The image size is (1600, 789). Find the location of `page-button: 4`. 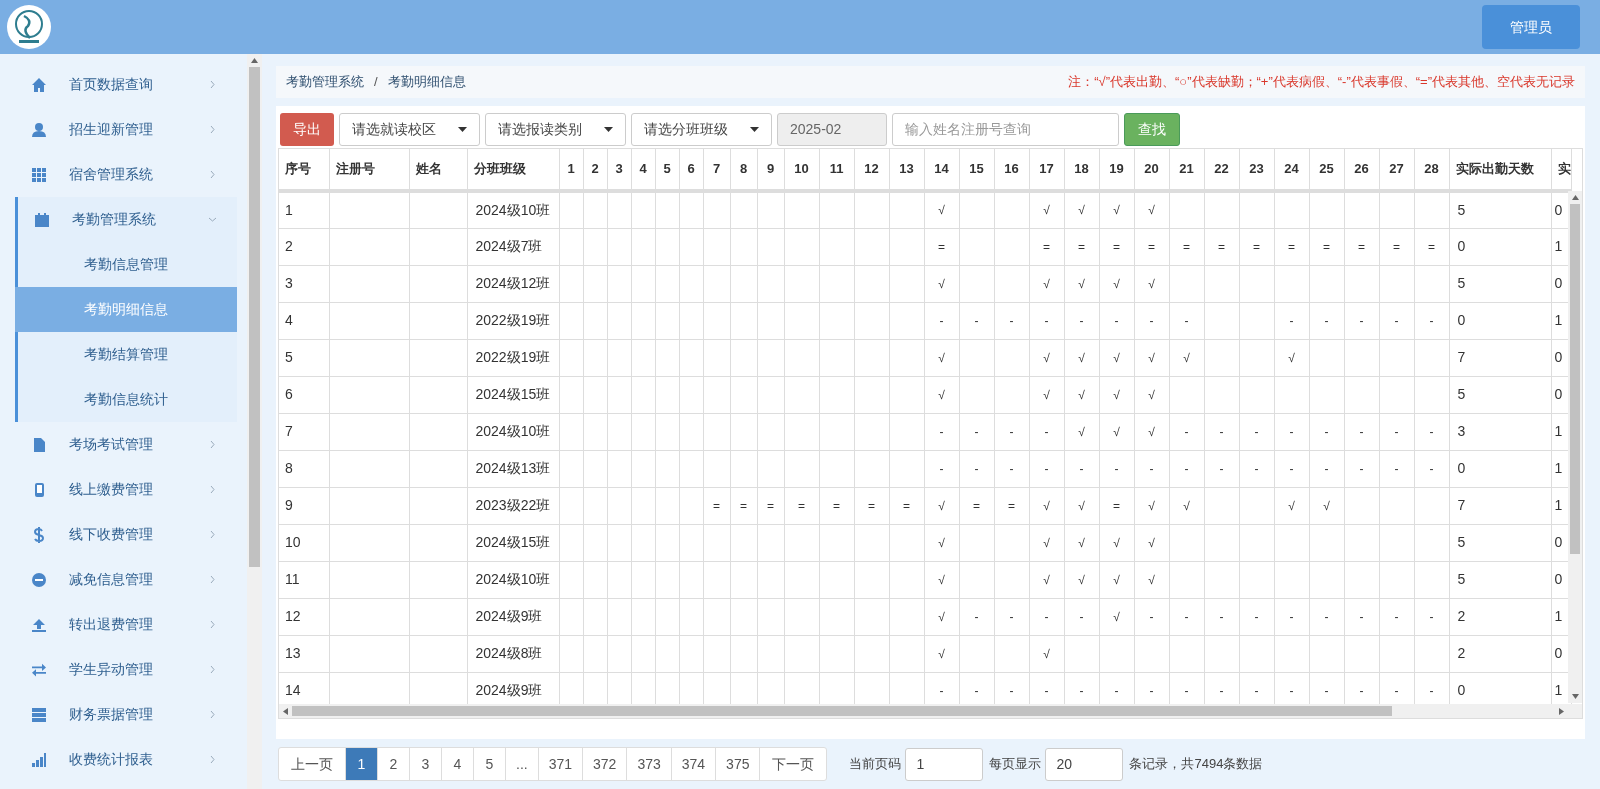

page-button: 4 is located at coordinates (457, 764).